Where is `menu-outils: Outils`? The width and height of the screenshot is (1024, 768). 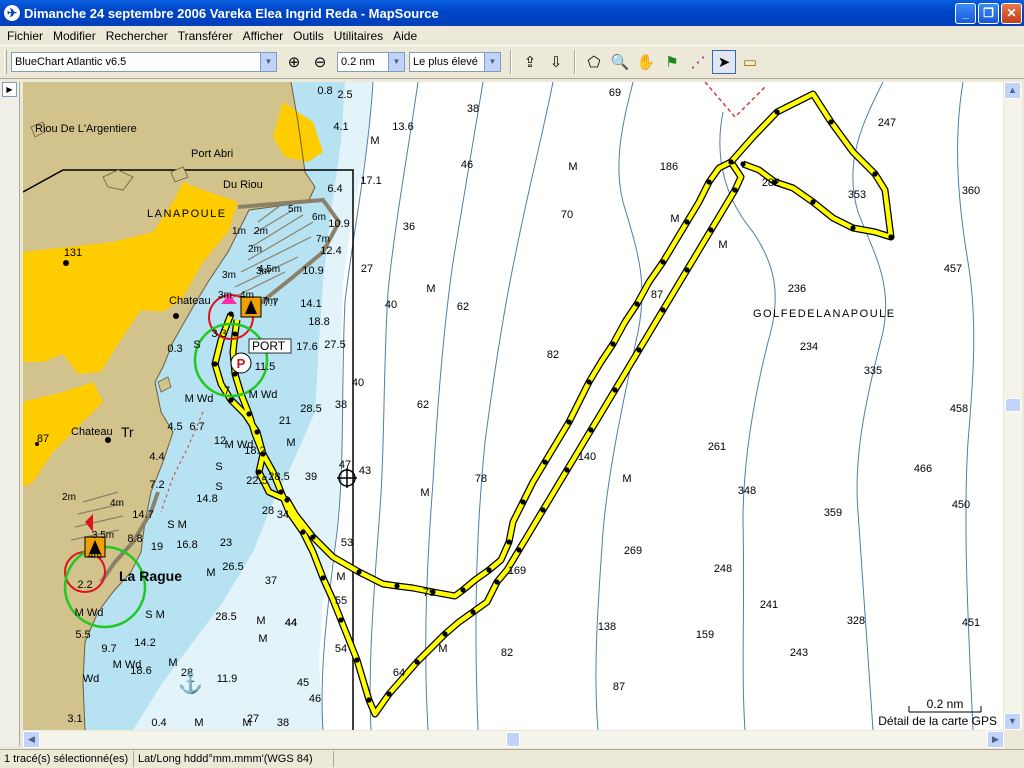
menu-outils: Outils is located at coordinates (308, 36).